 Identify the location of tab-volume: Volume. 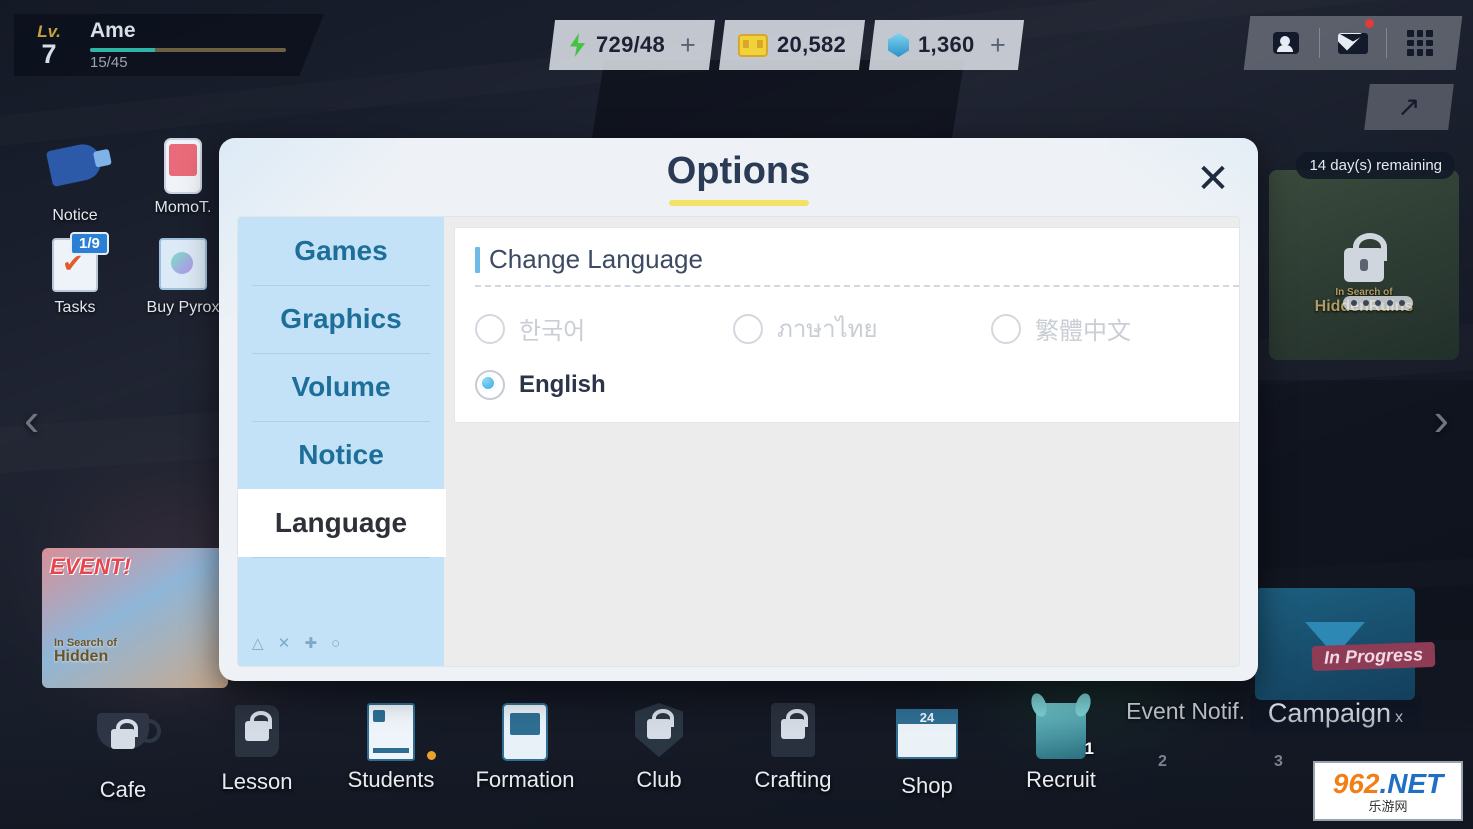
(341, 387).